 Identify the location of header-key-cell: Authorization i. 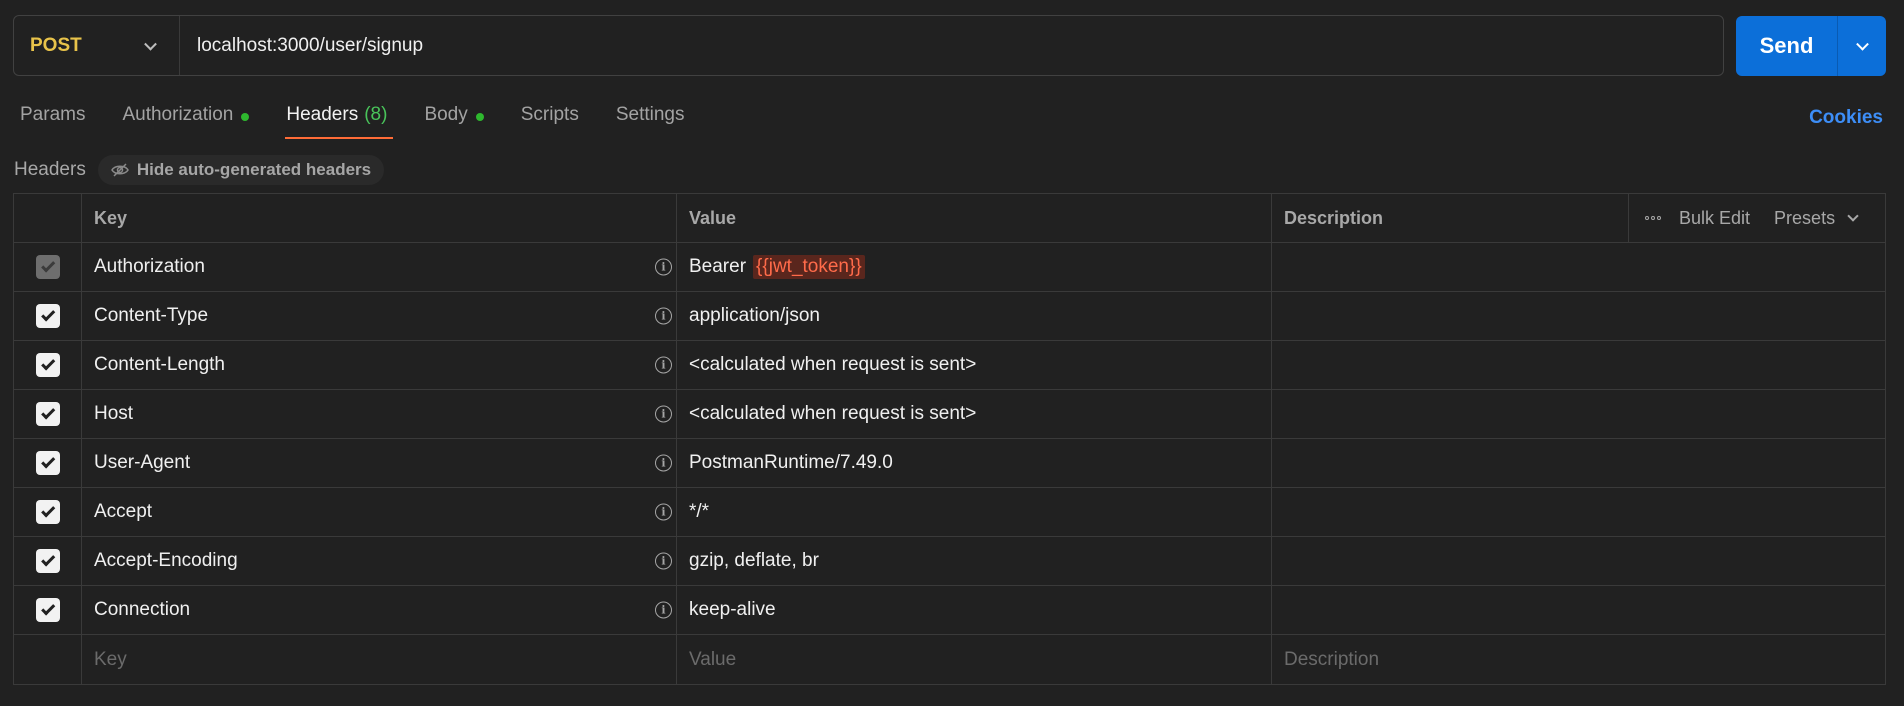
(379, 267).